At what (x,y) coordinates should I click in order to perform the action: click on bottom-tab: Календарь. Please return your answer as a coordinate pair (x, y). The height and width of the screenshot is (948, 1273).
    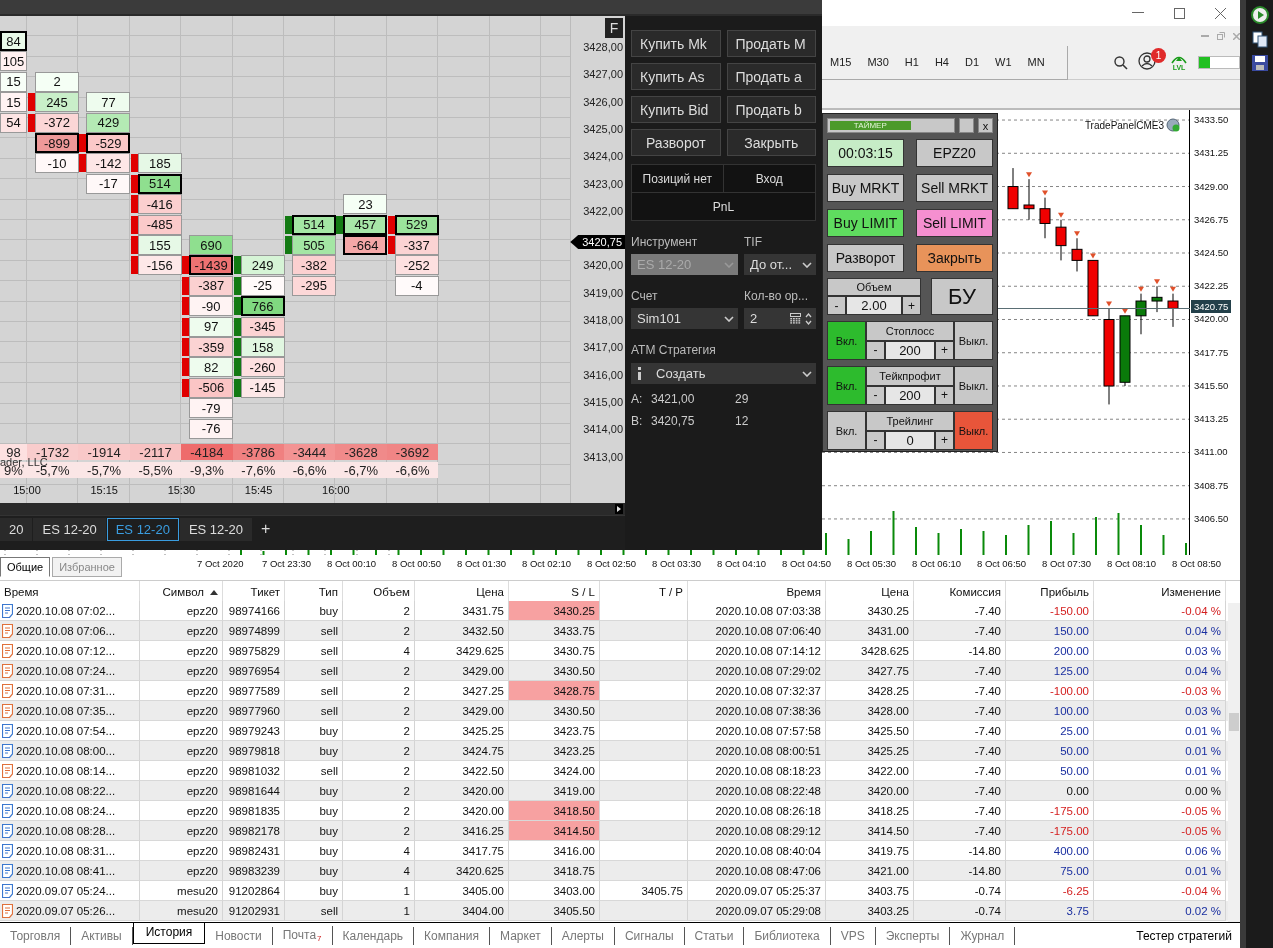
    Looking at the image, I should click on (373, 935).